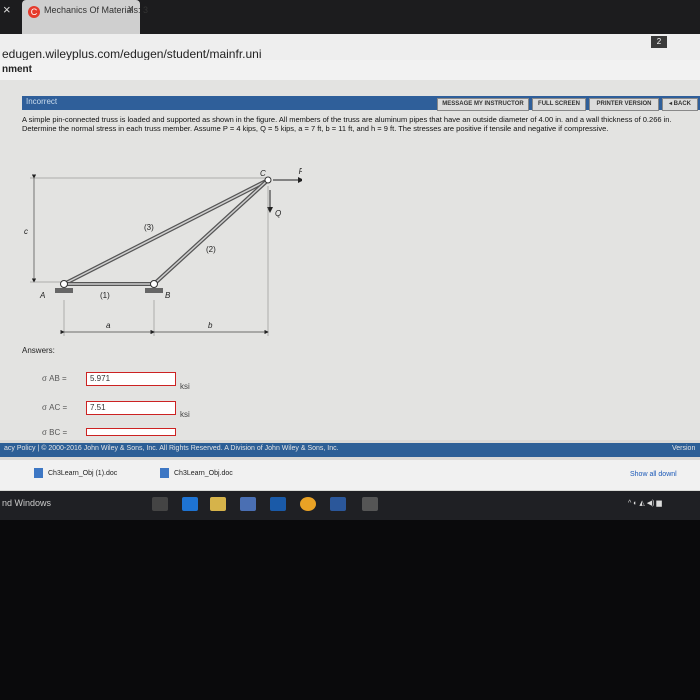 This screenshot has width=700, height=700. I want to click on member-2-highlight, so click(211, 232).